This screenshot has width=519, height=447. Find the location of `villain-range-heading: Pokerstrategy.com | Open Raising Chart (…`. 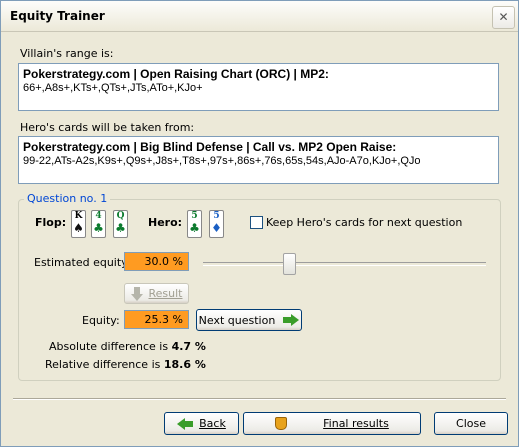

villain-range-heading: Pokerstrategy.com | Open Raising Chart (… is located at coordinates (176, 74).